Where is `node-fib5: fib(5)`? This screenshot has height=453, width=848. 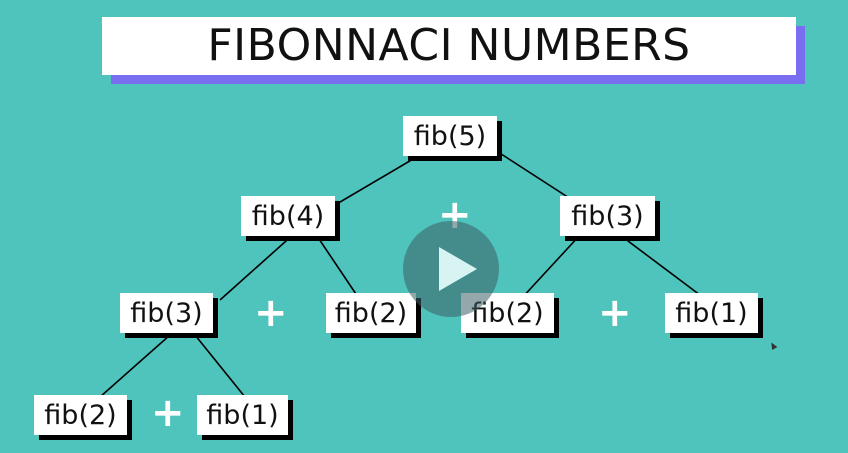 node-fib5: fib(5) is located at coordinates (450, 136).